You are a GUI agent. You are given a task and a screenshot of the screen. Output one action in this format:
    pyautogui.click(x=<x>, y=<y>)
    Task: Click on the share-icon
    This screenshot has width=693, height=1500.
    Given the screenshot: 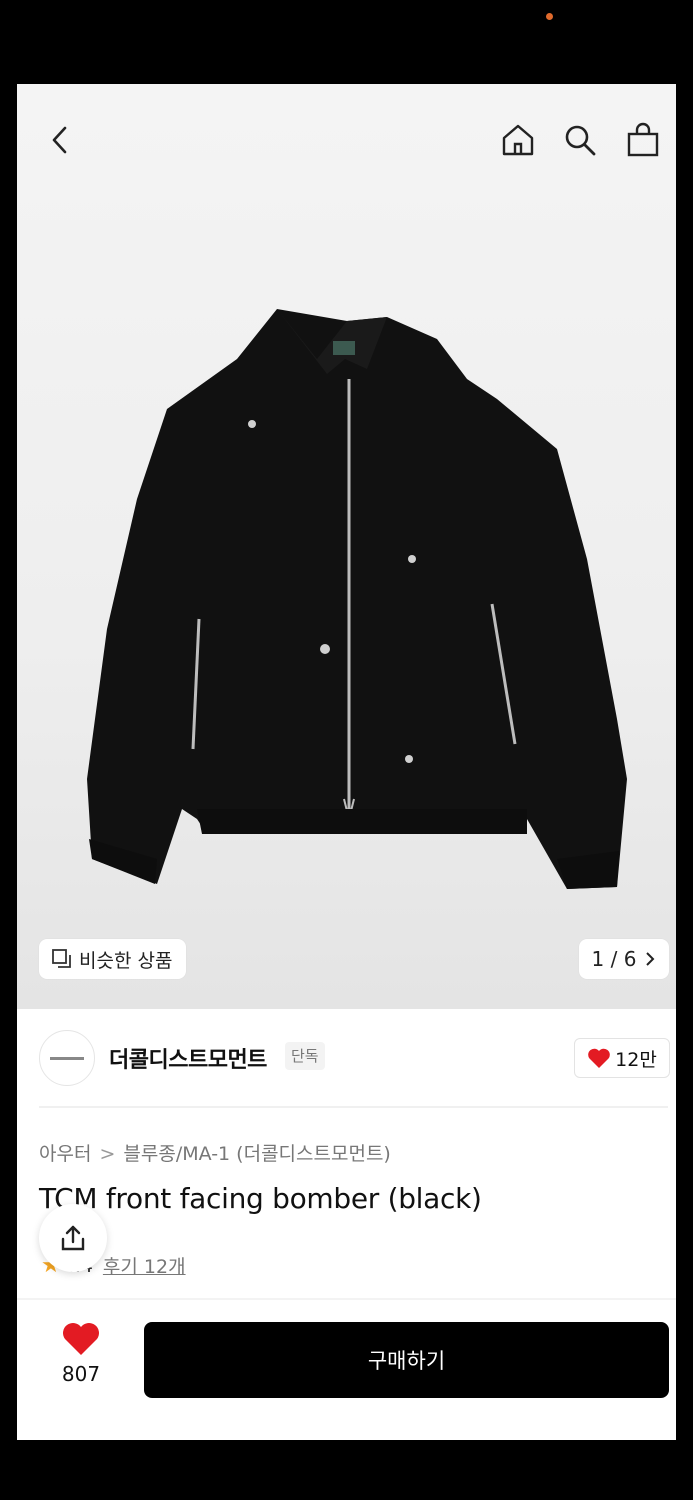 What is the action you would take?
    pyautogui.click(x=73, y=1238)
    